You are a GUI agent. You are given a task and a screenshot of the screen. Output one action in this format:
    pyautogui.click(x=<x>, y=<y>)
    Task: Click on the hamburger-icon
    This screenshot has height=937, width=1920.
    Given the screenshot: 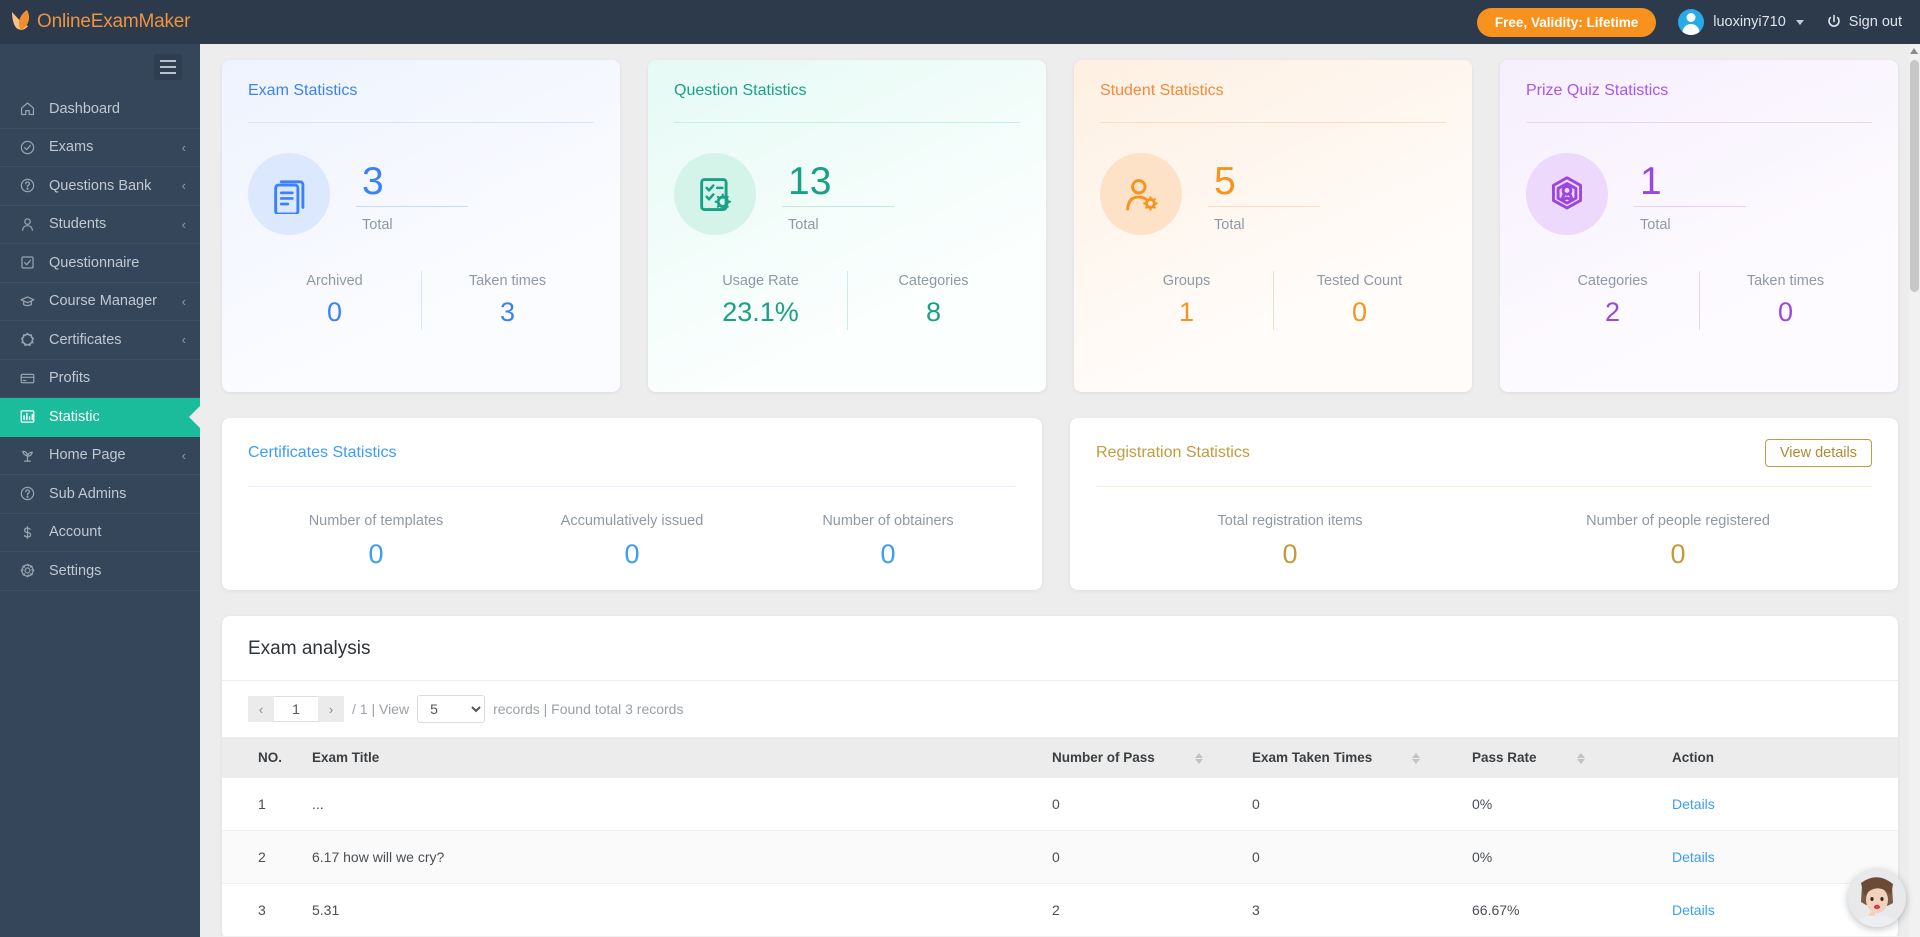 What is the action you would take?
    pyautogui.click(x=168, y=67)
    